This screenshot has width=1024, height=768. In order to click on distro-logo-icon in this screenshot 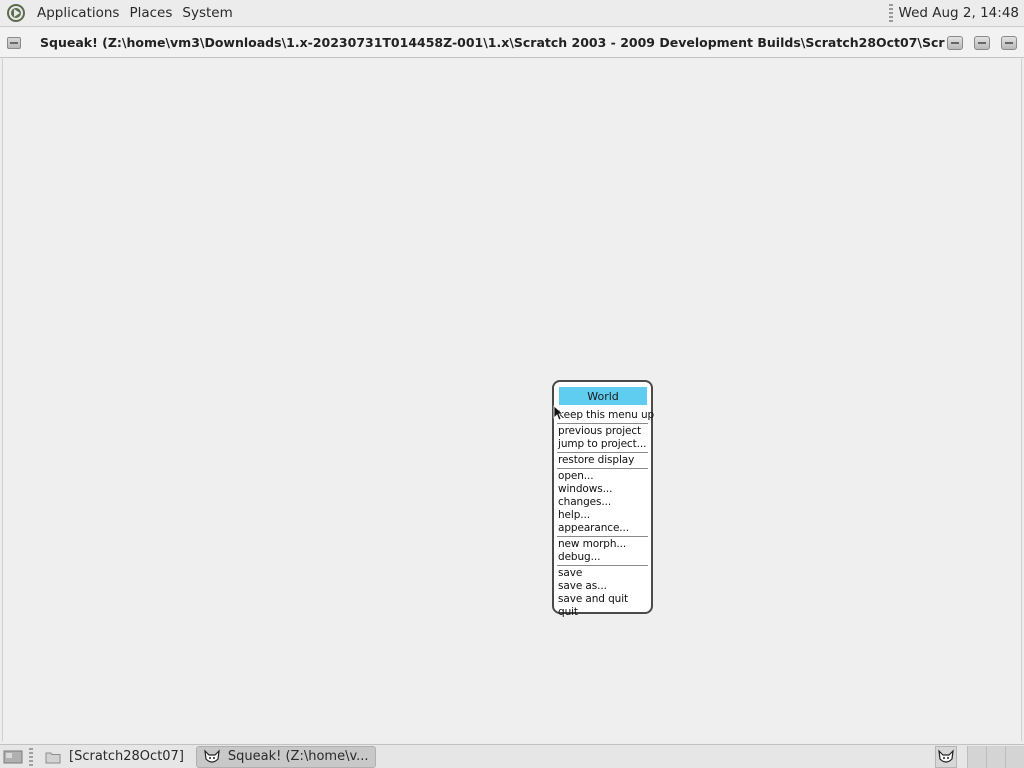, I will do `click(16, 13)`.